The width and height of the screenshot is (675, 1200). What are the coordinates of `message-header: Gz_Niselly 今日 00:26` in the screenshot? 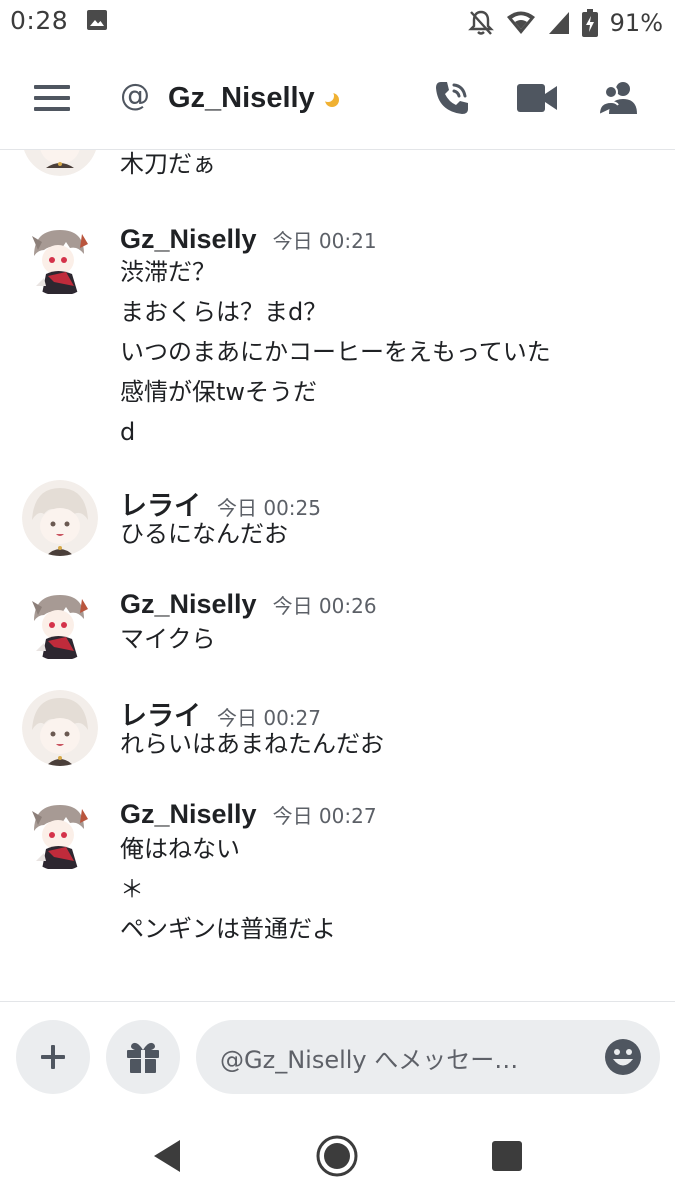 It's located at (248, 604).